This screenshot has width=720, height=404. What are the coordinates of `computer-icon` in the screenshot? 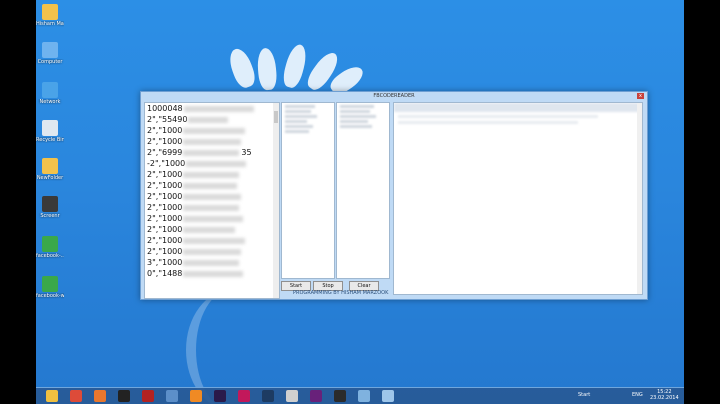 It's located at (50, 50).